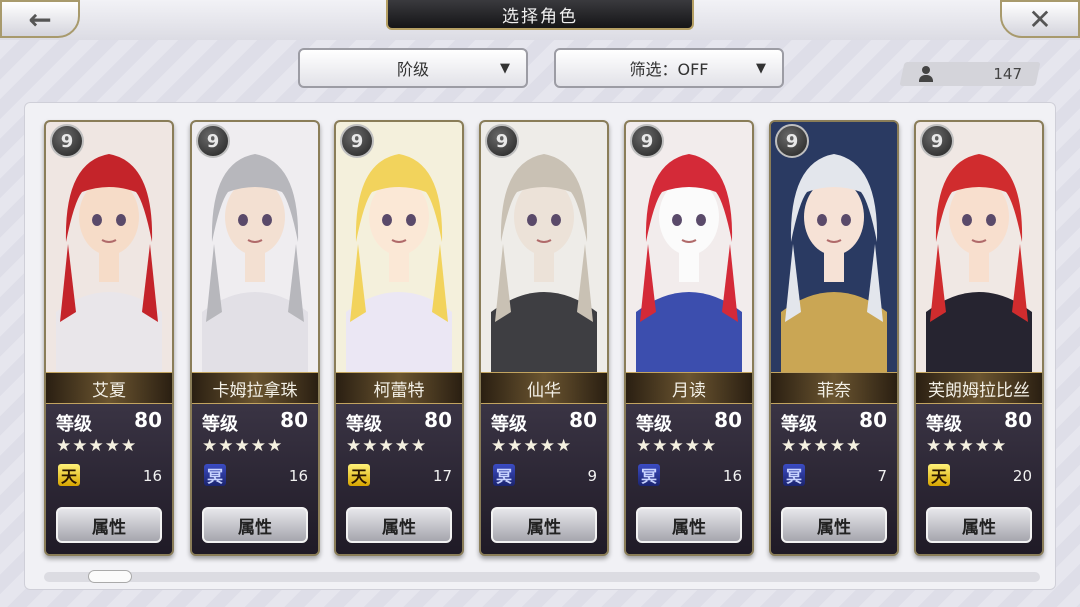 This screenshot has width=1080, height=607. I want to click on character-card: 9 月读 等级 80 ★★★★★ 冥 16 属性, so click(689, 338).